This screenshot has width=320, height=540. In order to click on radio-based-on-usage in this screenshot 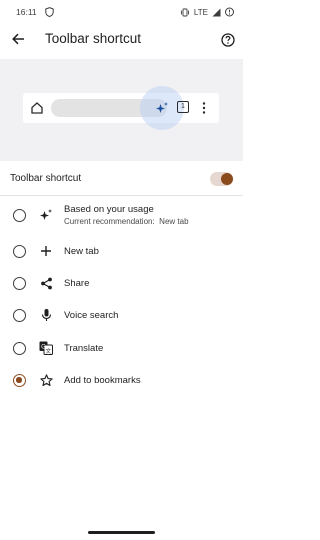, I will do `click(19, 215)`.